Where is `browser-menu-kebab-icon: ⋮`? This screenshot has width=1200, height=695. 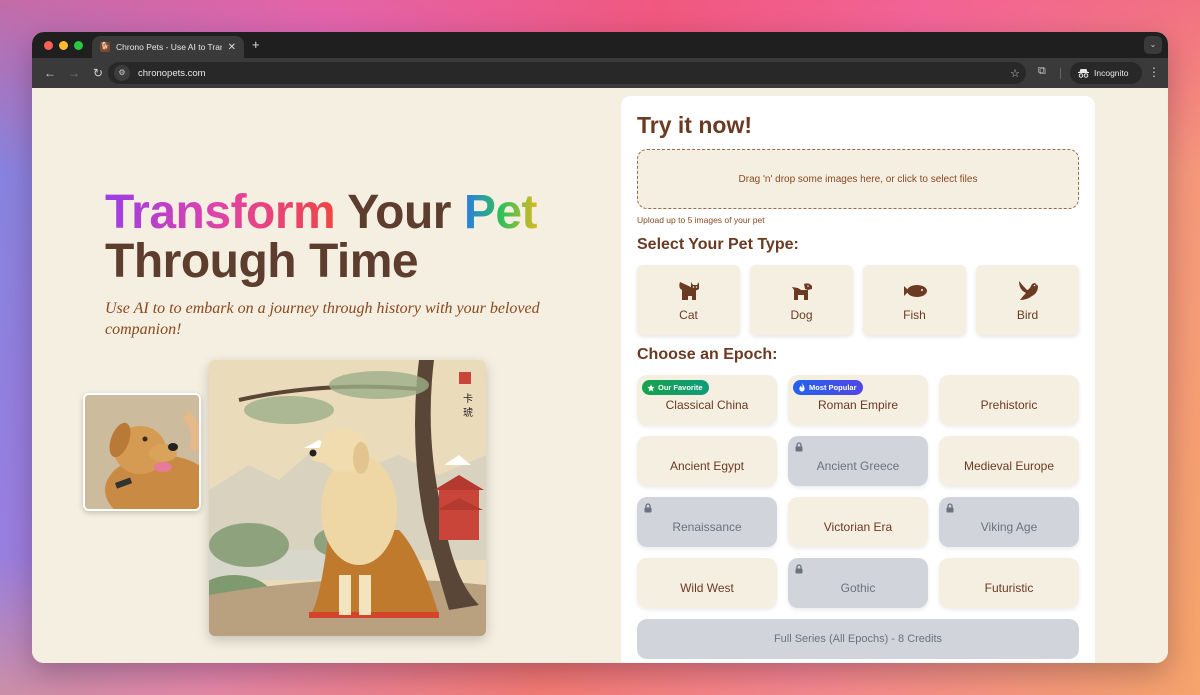 browser-menu-kebab-icon: ⋮ is located at coordinates (1154, 72).